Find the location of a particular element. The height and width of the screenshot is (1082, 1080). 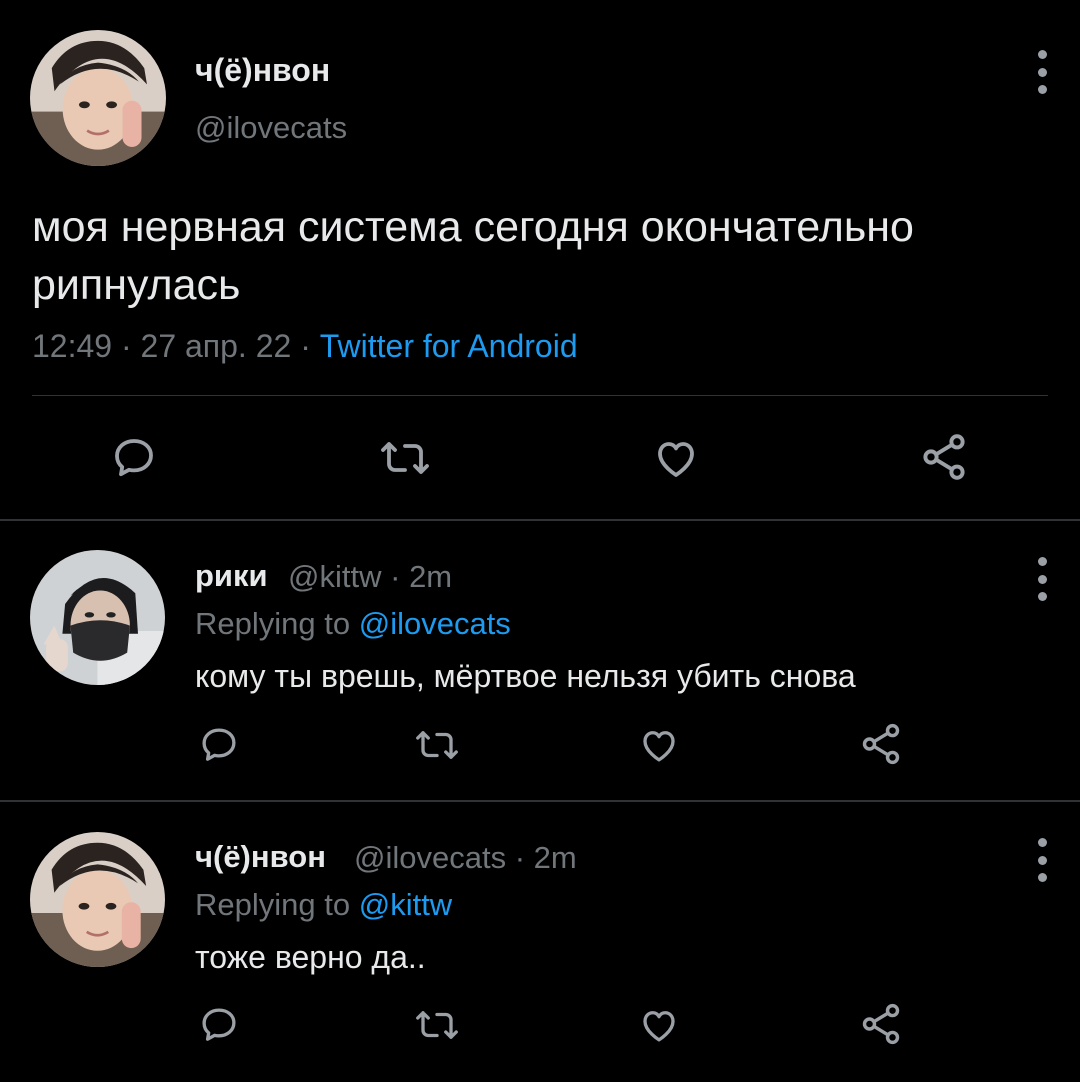

main-avatar is located at coordinates (98, 98).